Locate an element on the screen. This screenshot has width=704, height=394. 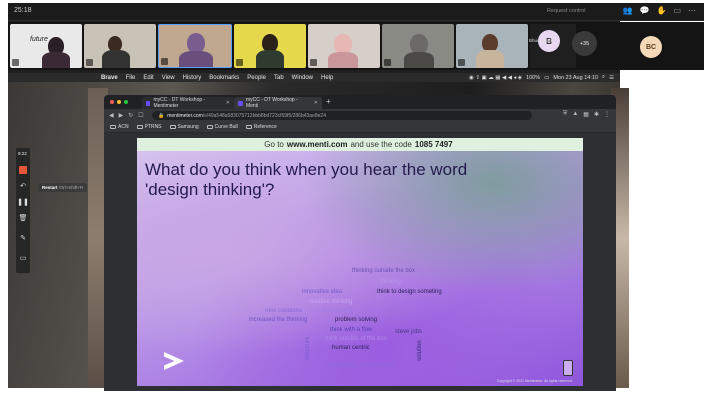
browser-tab: myCC - DT Workshop - Mentimeter ✕ is located at coordinates (188, 103).